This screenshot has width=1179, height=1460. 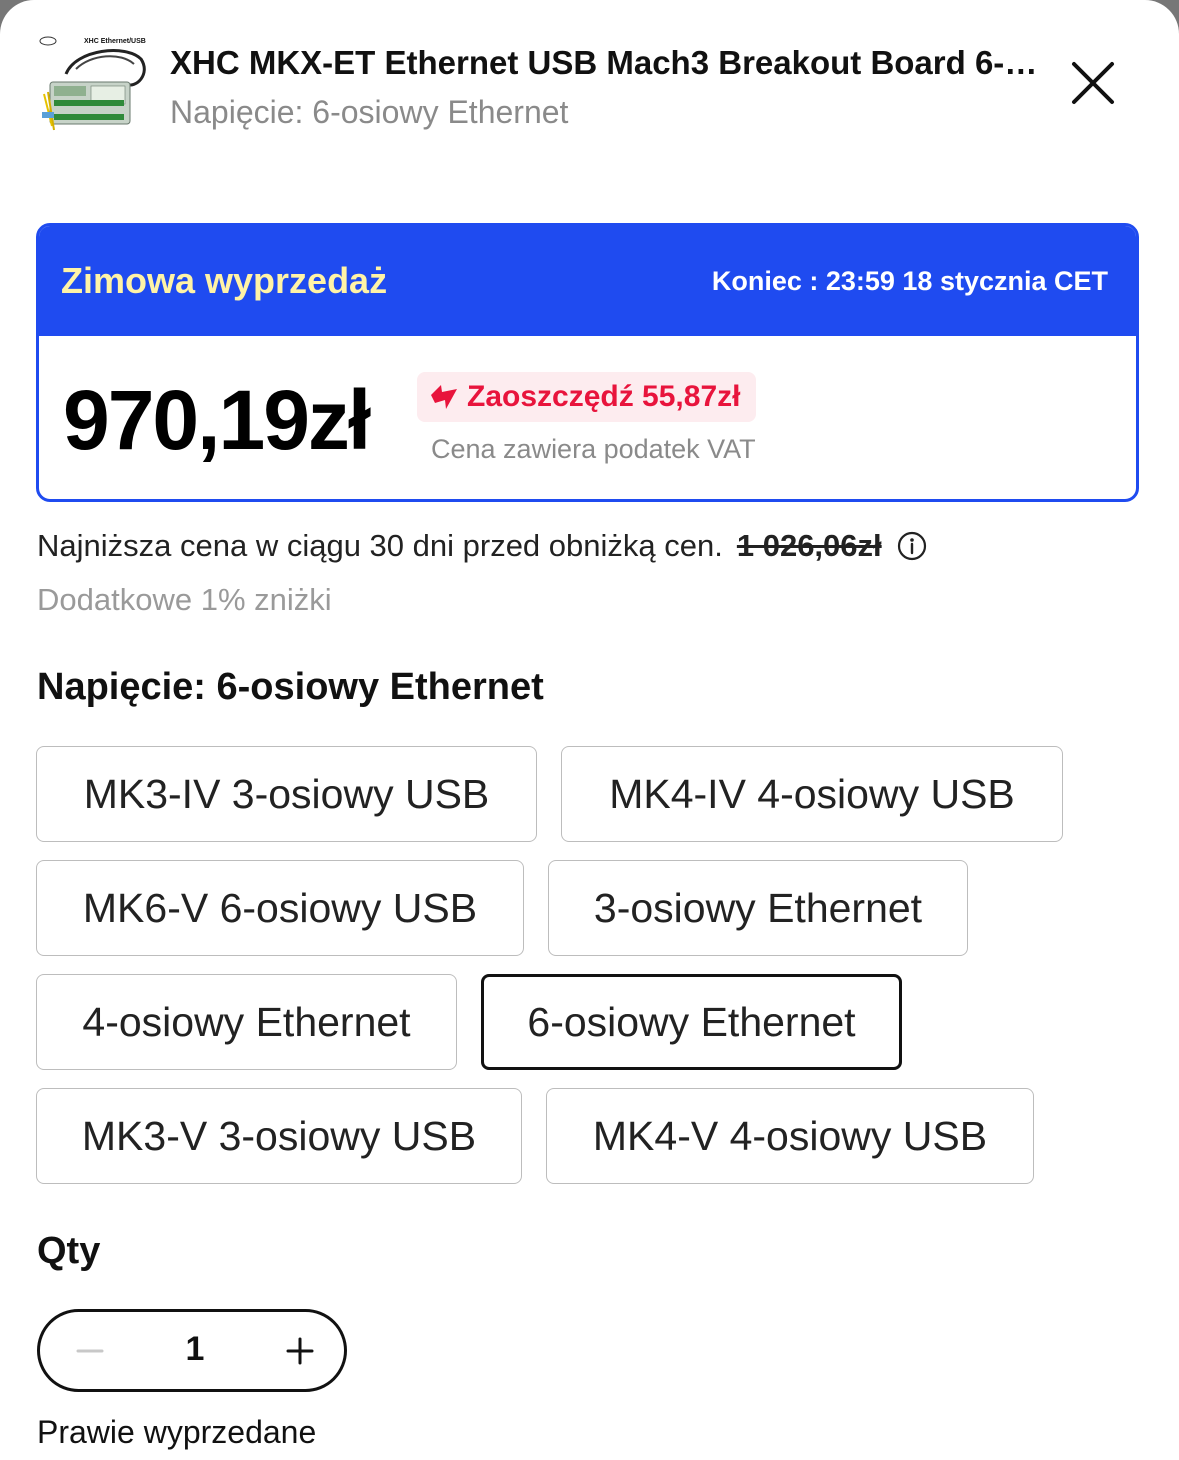 What do you see at coordinates (809, 545) in the screenshot?
I see `old-price: 1 026,06zł` at bounding box center [809, 545].